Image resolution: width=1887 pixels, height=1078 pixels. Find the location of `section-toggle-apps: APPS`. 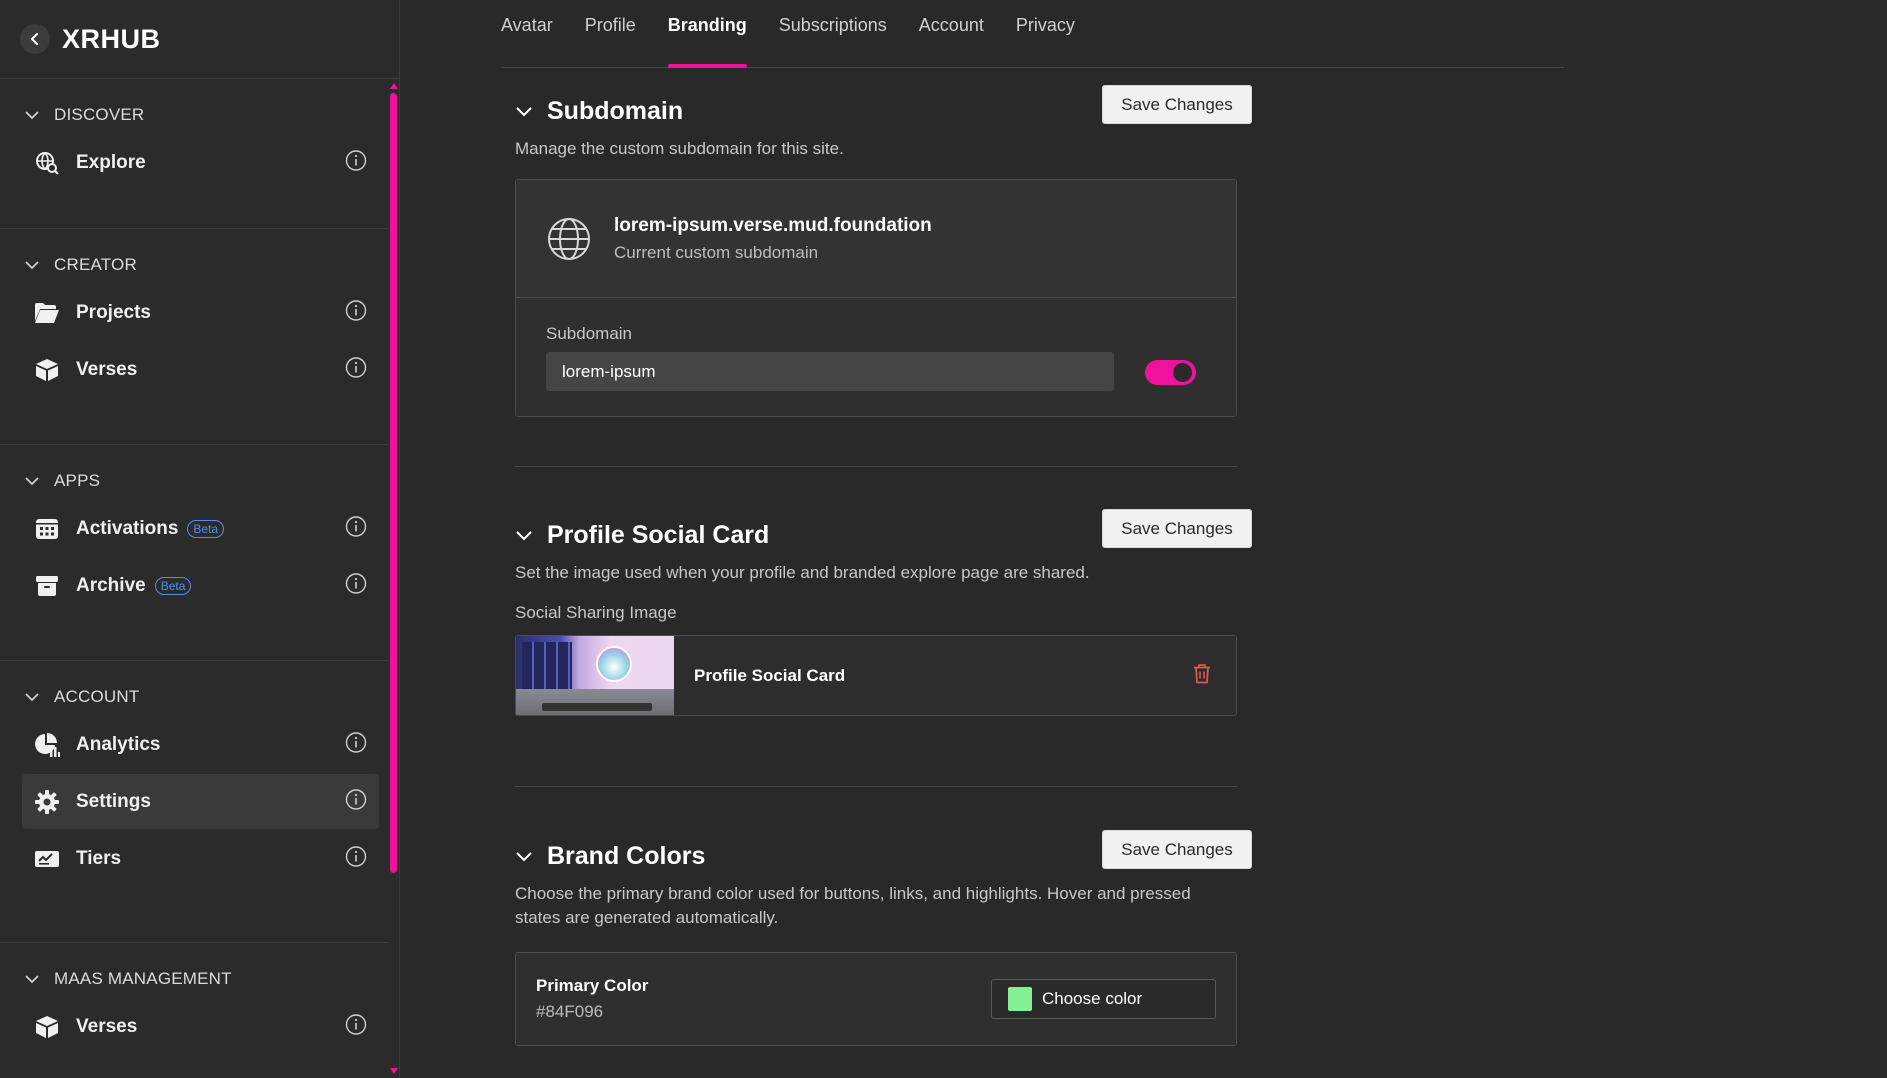

section-toggle-apps: APPS is located at coordinates (199, 481).